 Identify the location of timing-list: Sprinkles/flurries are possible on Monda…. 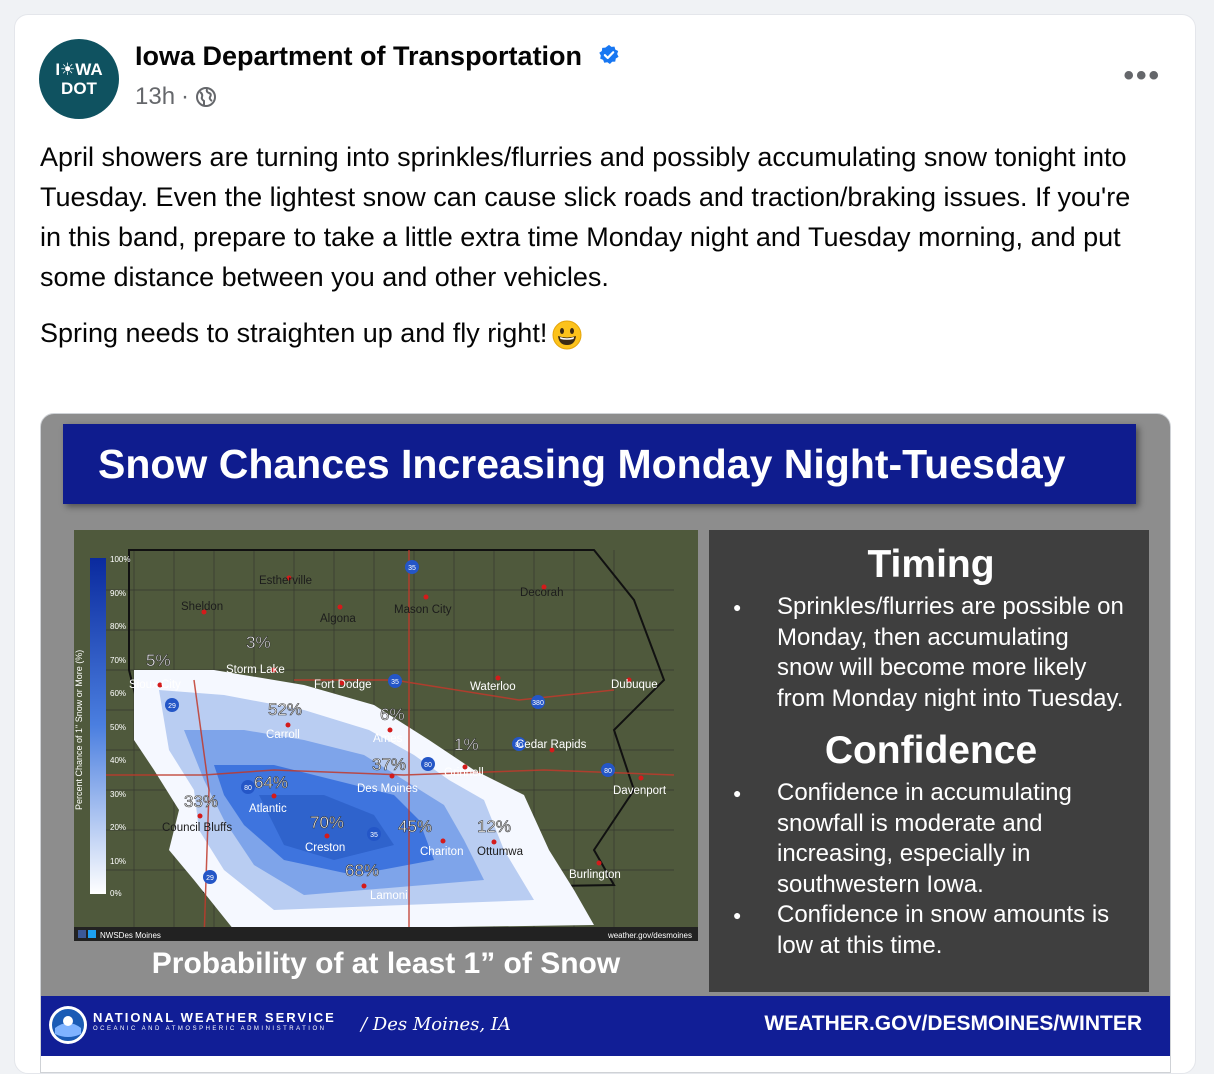
(931, 653).